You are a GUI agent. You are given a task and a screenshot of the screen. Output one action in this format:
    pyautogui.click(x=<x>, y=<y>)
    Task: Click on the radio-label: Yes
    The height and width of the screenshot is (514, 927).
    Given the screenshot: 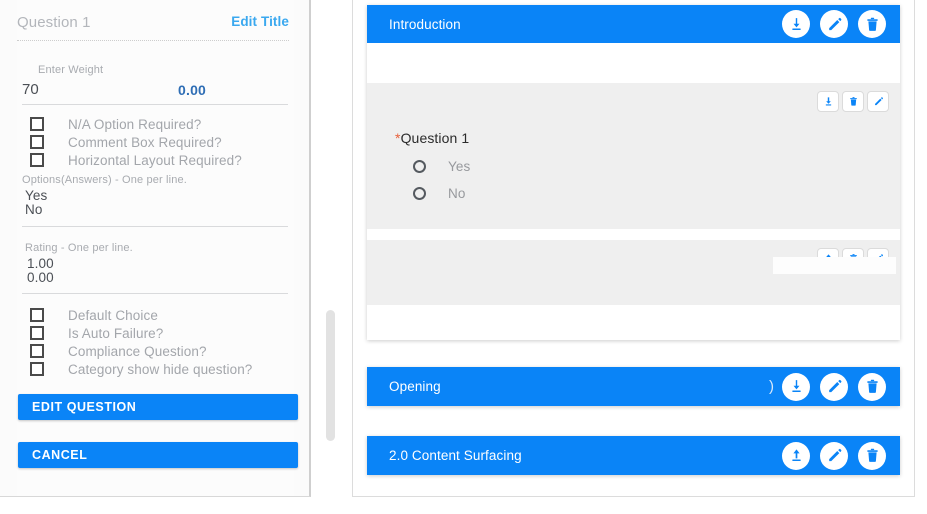 What is the action you would take?
    pyautogui.click(x=459, y=166)
    